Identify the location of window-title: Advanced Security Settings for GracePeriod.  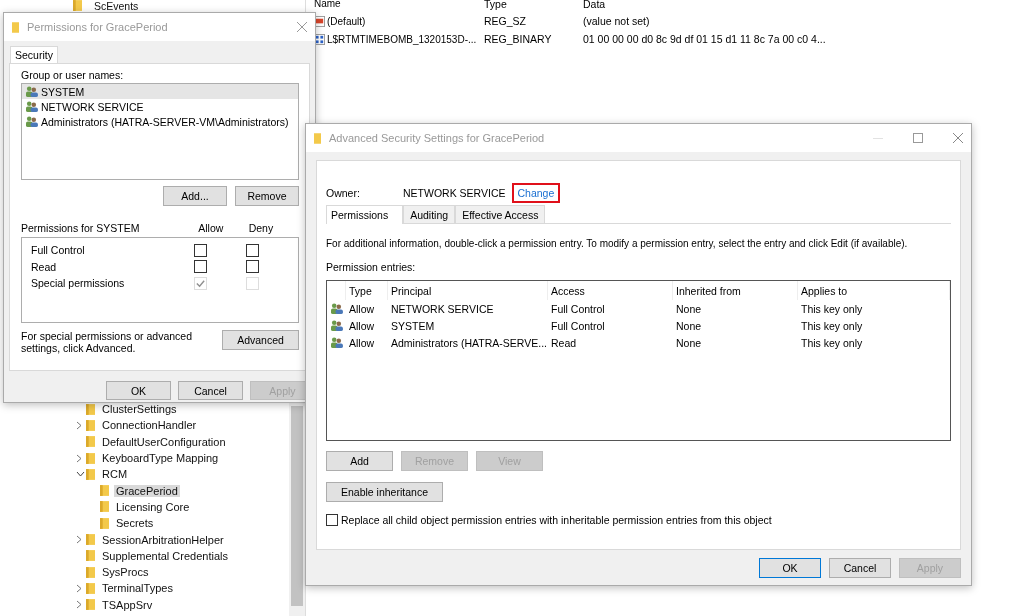
(437, 138).